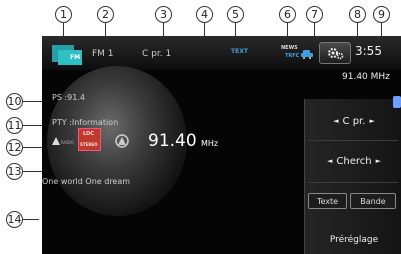 This screenshot has width=401, height=254. What do you see at coordinates (89, 139) in the screenshot?
I see `stereo-badge: LOC STEREO` at bounding box center [89, 139].